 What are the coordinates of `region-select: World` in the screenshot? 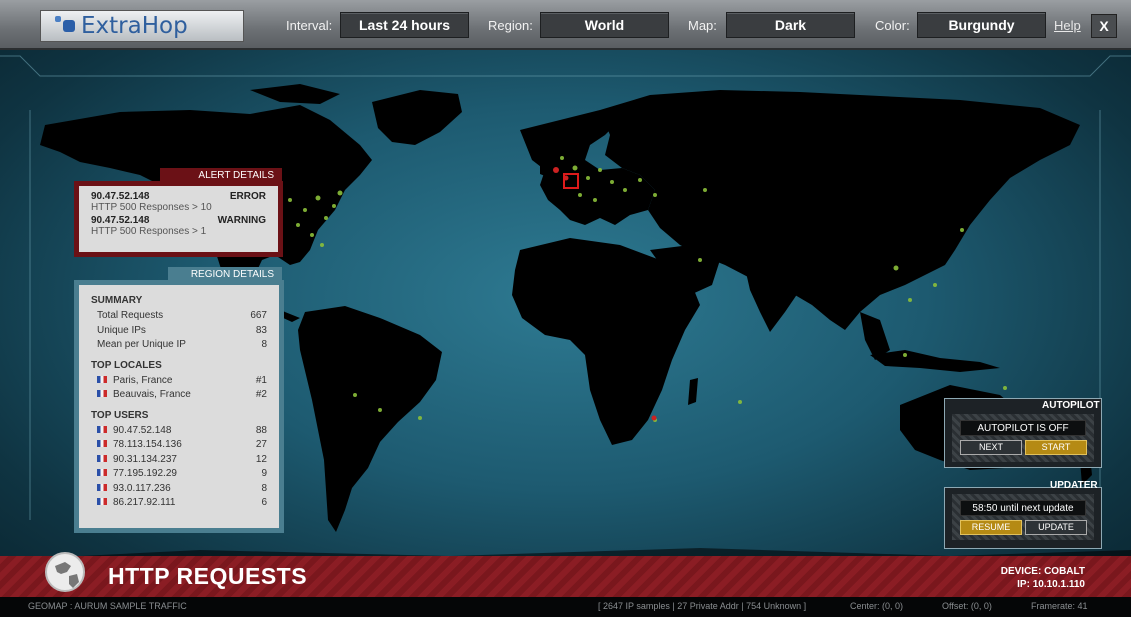 It's located at (604, 25).